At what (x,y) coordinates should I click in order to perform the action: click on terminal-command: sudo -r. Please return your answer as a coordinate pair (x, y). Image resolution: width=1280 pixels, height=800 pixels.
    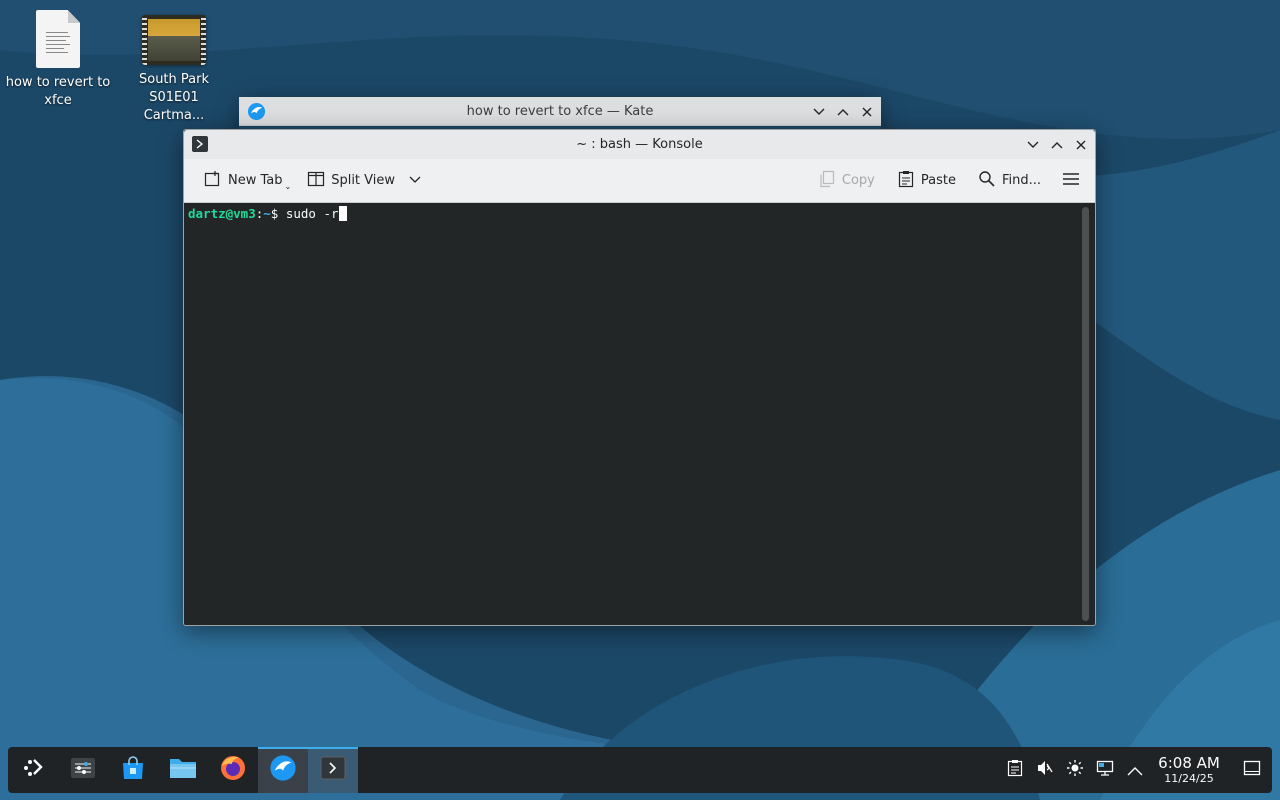
    Looking at the image, I should click on (312, 213).